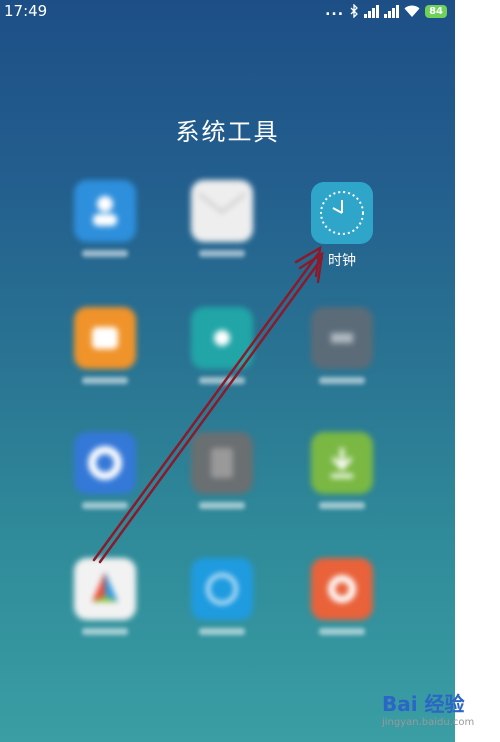  What do you see at coordinates (105, 338) in the screenshot?
I see `orange-app-icon` at bounding box center [105, 338].